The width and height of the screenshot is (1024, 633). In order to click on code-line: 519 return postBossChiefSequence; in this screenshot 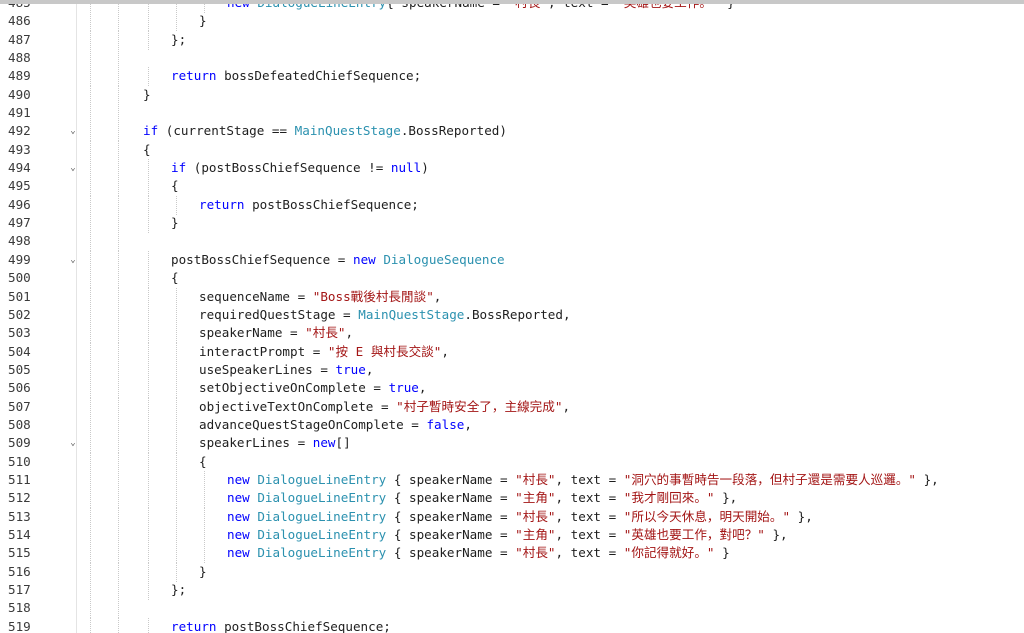, I will do `click(512, 625)`.